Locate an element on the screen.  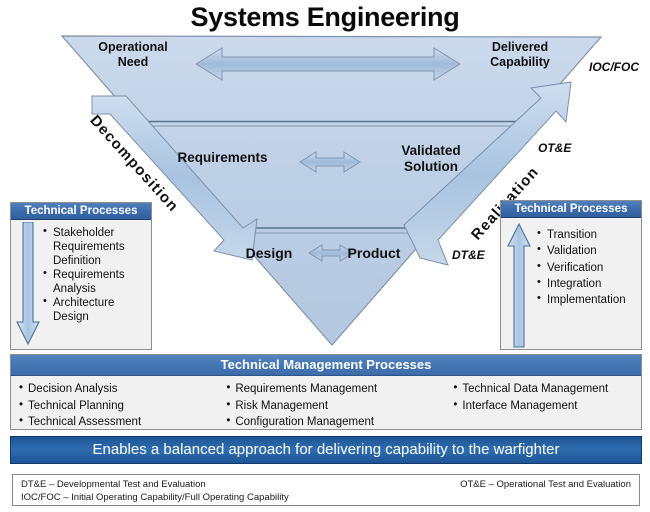
up-arrow-icon is located at coordinates (519, 285).